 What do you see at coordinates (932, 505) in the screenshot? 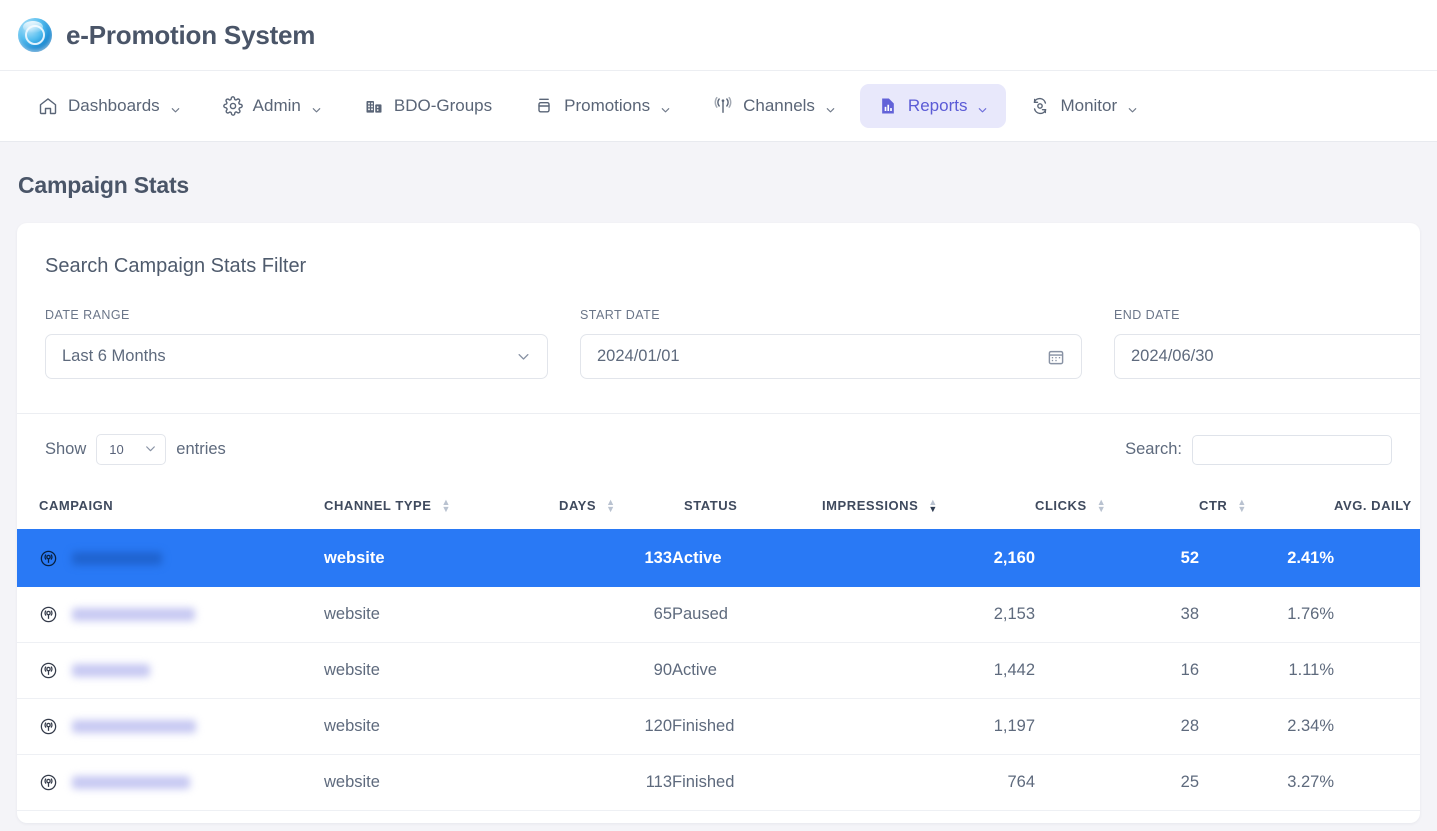
I see `sort-toggle-impressions: ▲ ▼` at bounding box center [932, 505].